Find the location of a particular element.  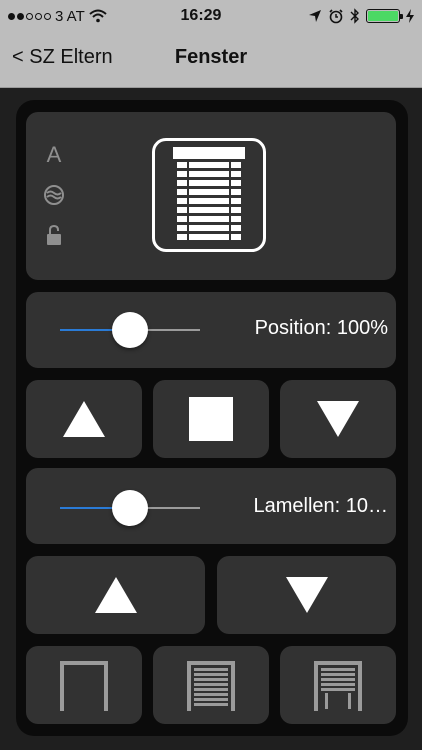

carrier-label: 3 AT is located at coordinates (70, 16).